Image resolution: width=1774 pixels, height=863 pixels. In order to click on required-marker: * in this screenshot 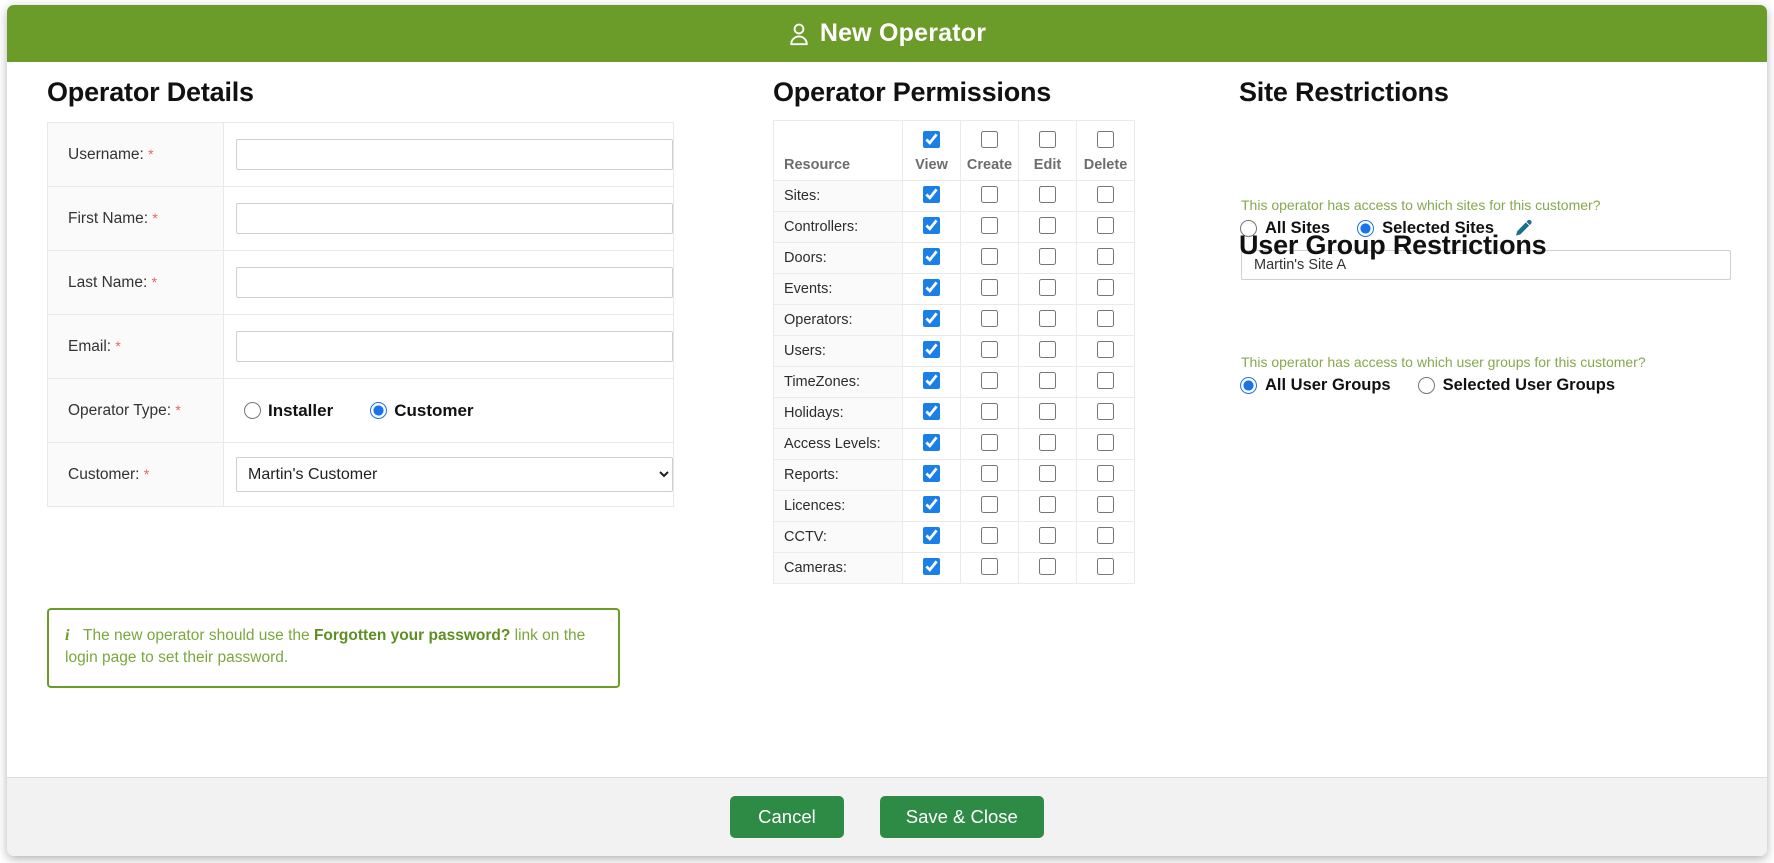, I will do `click(146, 473)`.